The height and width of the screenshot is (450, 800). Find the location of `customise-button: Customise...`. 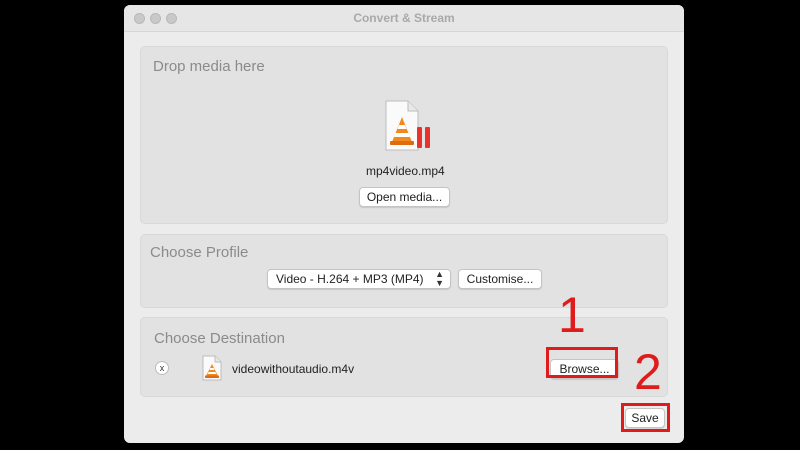

customise-button: Customise... is located at coordinates (500, 279).